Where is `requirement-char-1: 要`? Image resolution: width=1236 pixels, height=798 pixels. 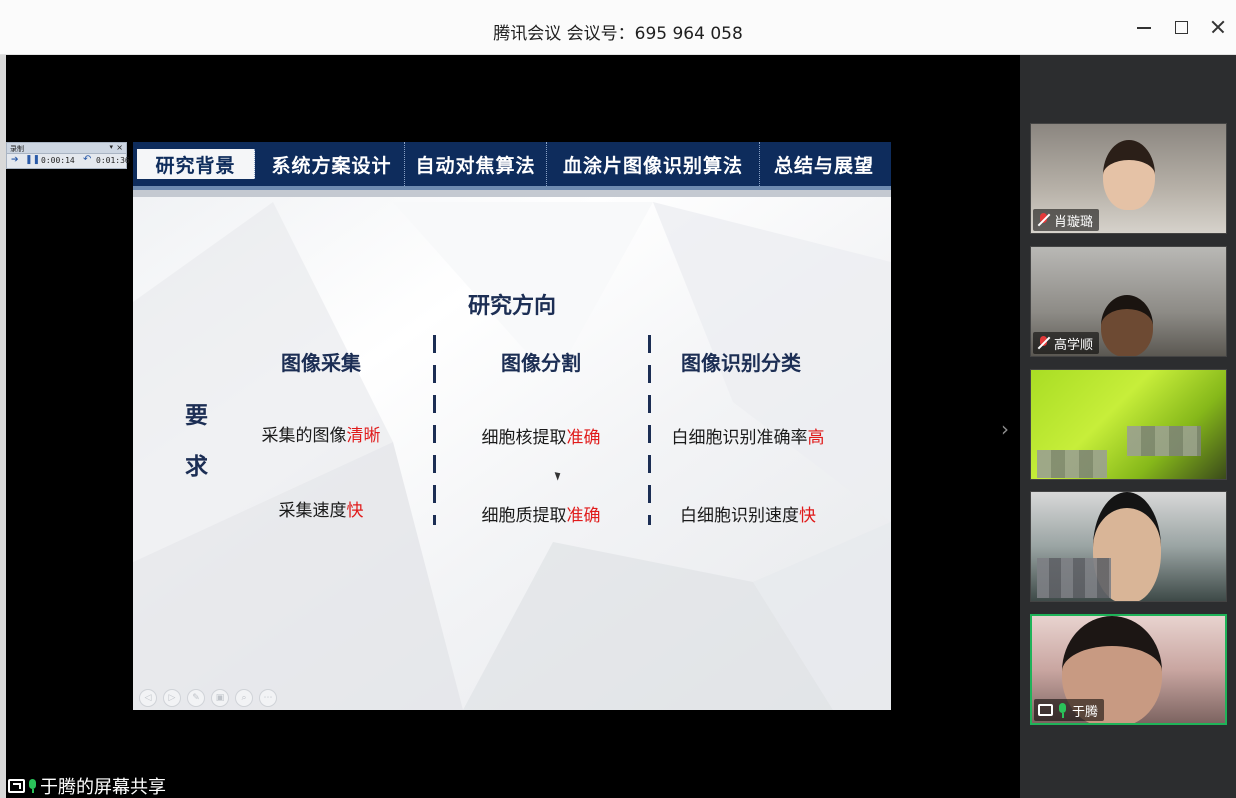
requirement-char-1: 要 is located at coordinates (196, 416).